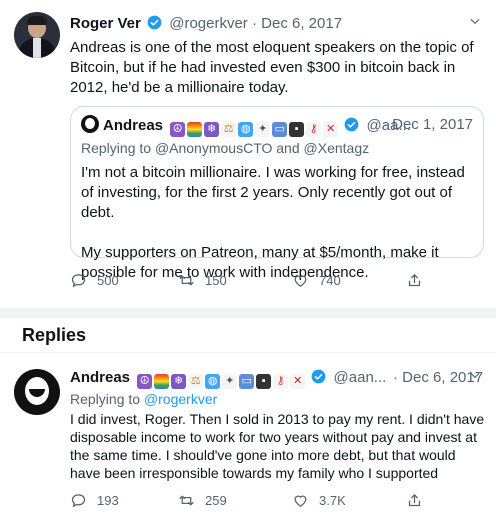 This screenshot has height=514, width=496. Describe the element at coordinates (90, 124) in the screenshot. I see `andreas-mini-avatar` at that location.